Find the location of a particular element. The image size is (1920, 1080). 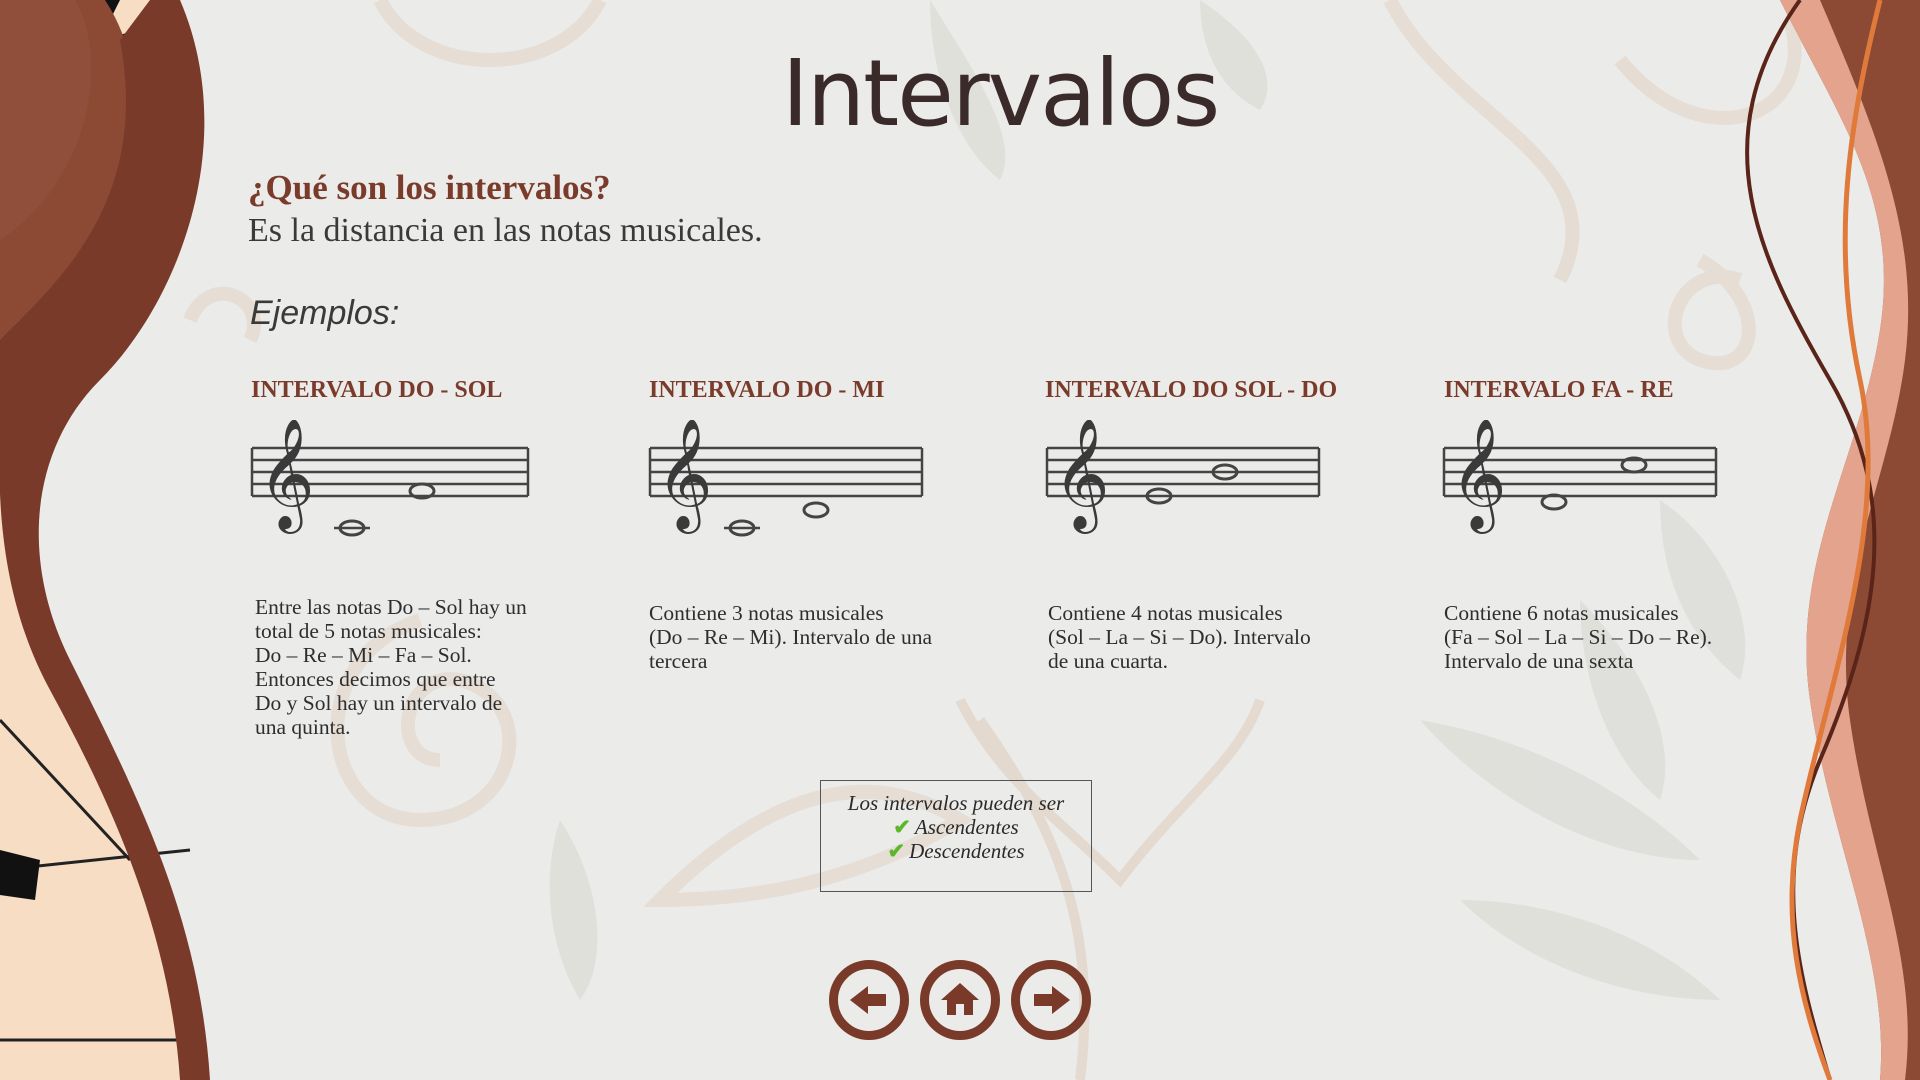

home-button is located at coordinates (960, 1000).